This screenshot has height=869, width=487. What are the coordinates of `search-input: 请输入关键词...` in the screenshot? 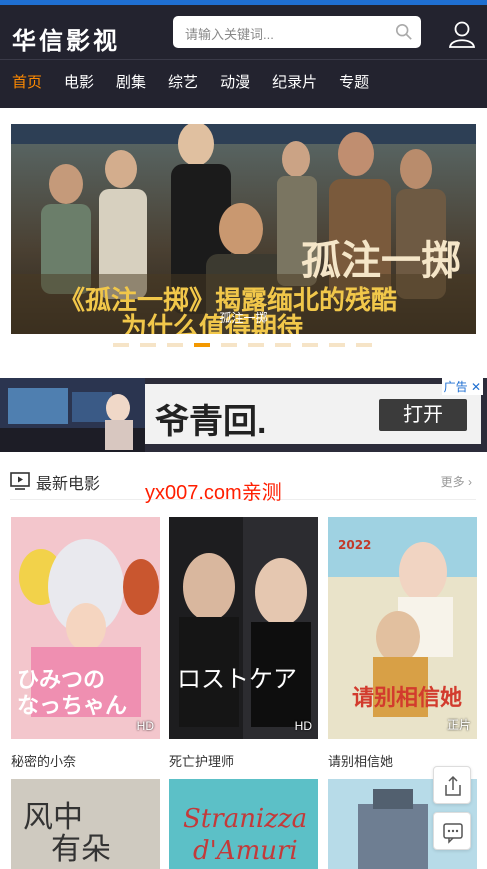 It's located at (229, 33).